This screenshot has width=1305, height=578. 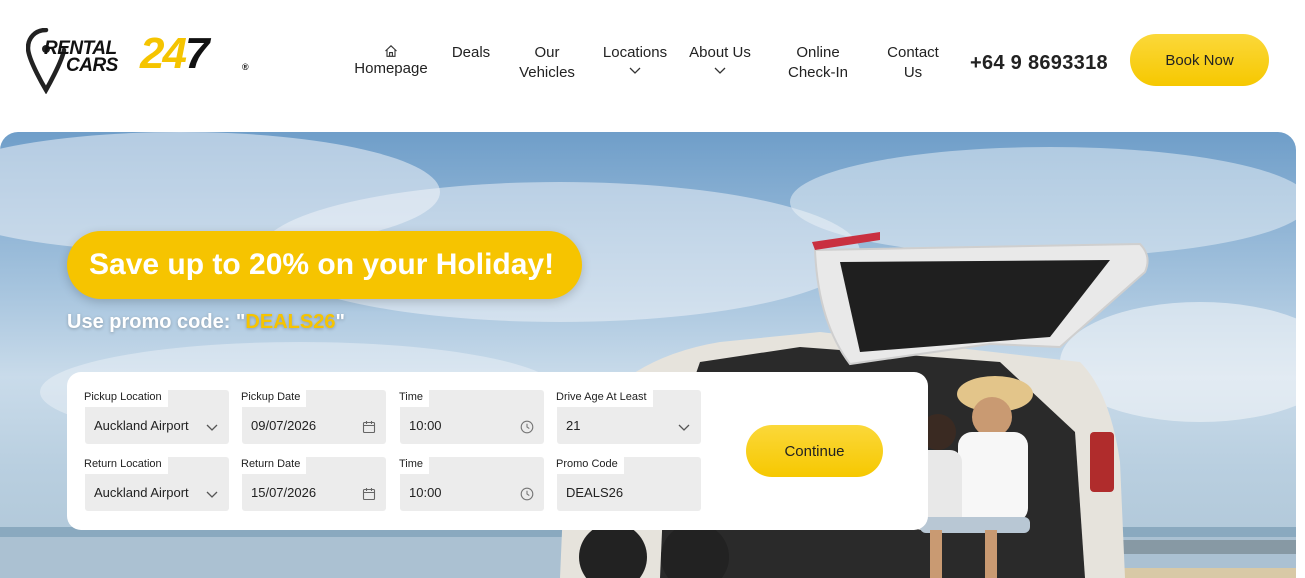 What do you see at coordinates (635, 52) in the screenshot?
I see `nav-label-locations: Locations` at bounding box center [635, 52].